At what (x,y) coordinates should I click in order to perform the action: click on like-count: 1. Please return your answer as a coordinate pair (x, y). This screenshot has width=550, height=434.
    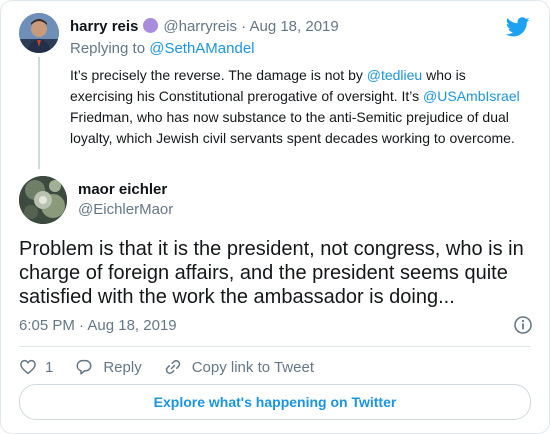
    Looking at the image, I should click on (49, 367).